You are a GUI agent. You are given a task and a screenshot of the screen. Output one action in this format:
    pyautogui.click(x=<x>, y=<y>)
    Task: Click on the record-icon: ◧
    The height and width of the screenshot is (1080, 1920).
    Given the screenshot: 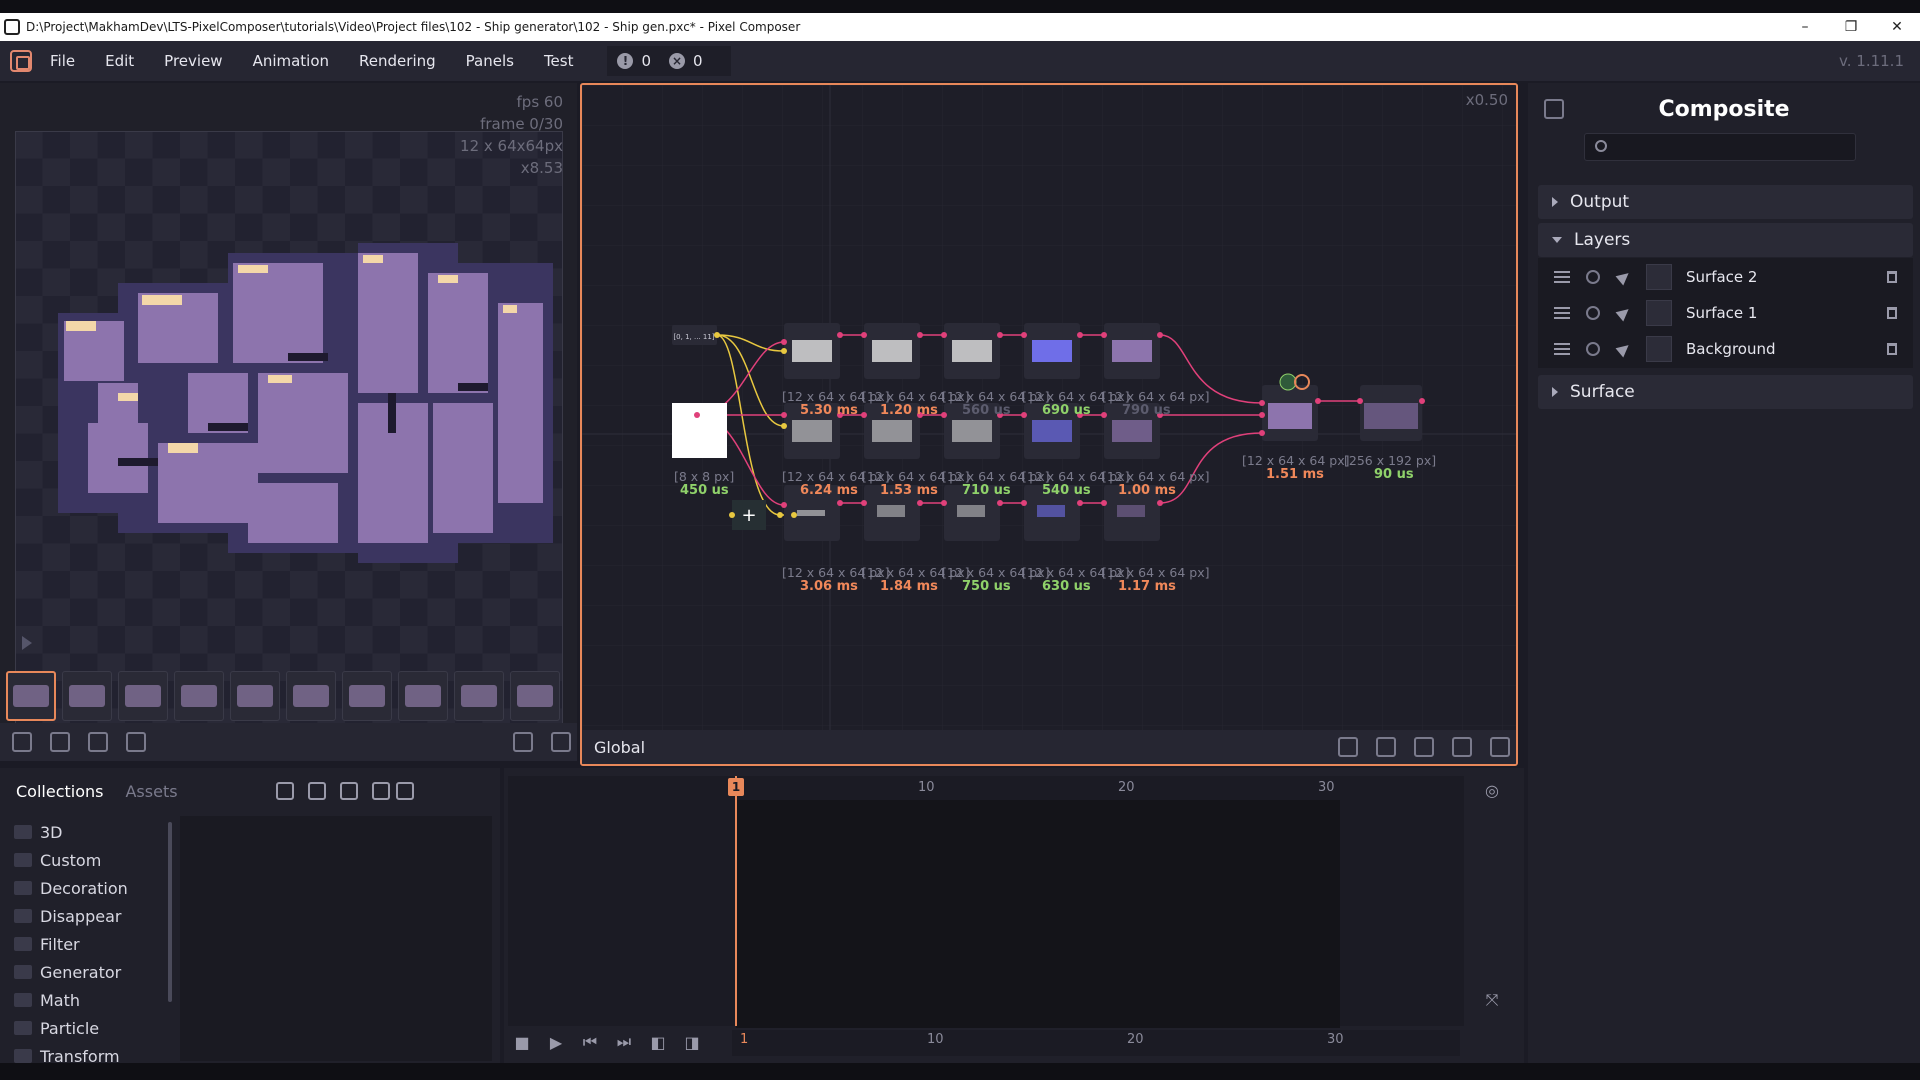 What is the action you would take?
    pyautogui.click(x=658, y=1042)
    